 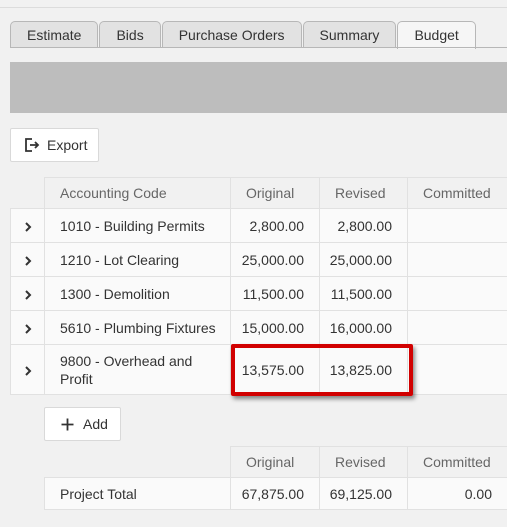 I want to click on original-cell: 11,500.00, so click(x=275, y=293).